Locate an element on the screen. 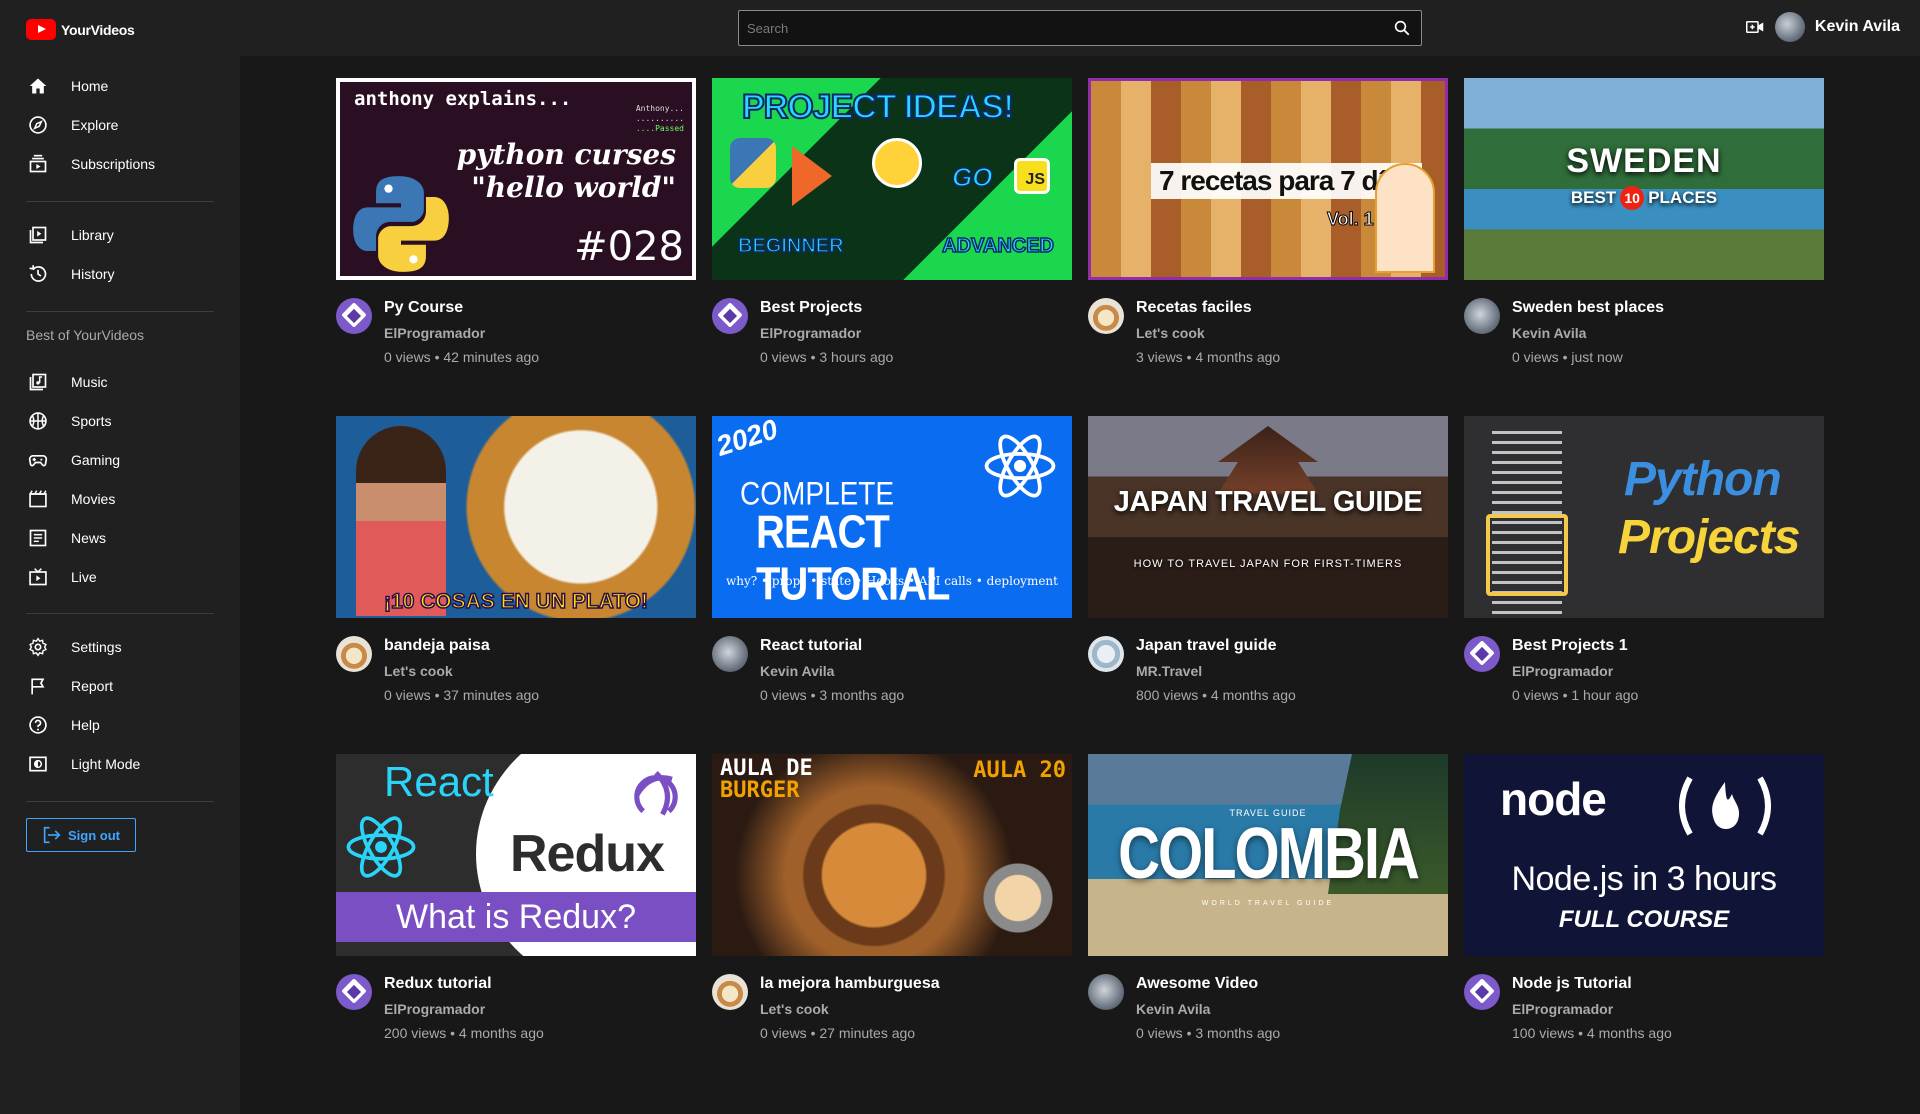  sidebar-item-gaming: Gaming is located at coordinates (121, 460).